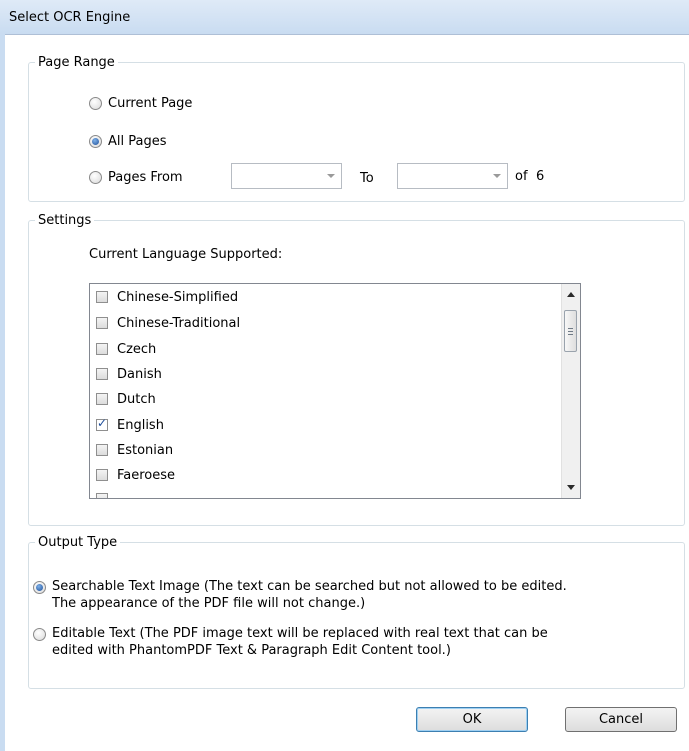 This screenshot has width=689, height=751. I want to click on all-pages-label: All Pages, so click(137, 141).